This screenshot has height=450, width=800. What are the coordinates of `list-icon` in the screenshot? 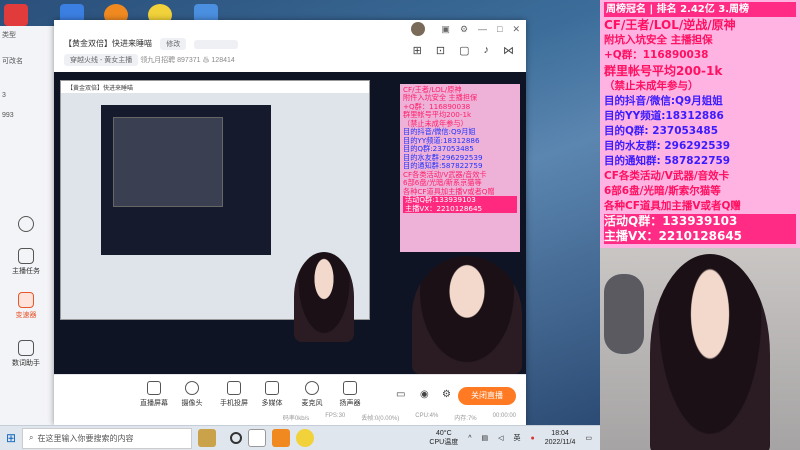 It's located at (26, 348).